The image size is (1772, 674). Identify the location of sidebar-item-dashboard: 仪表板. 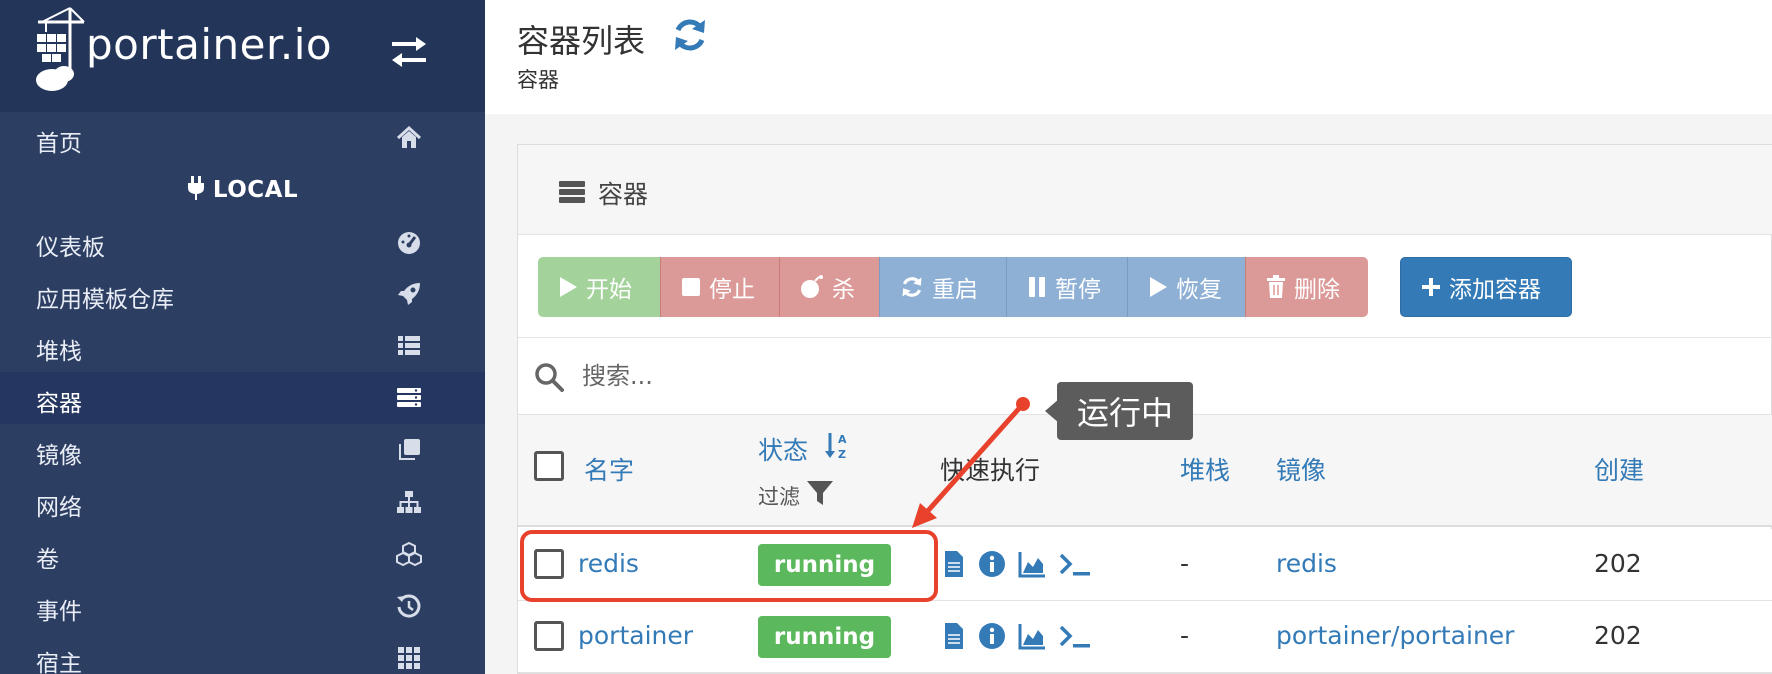
(242, 242).